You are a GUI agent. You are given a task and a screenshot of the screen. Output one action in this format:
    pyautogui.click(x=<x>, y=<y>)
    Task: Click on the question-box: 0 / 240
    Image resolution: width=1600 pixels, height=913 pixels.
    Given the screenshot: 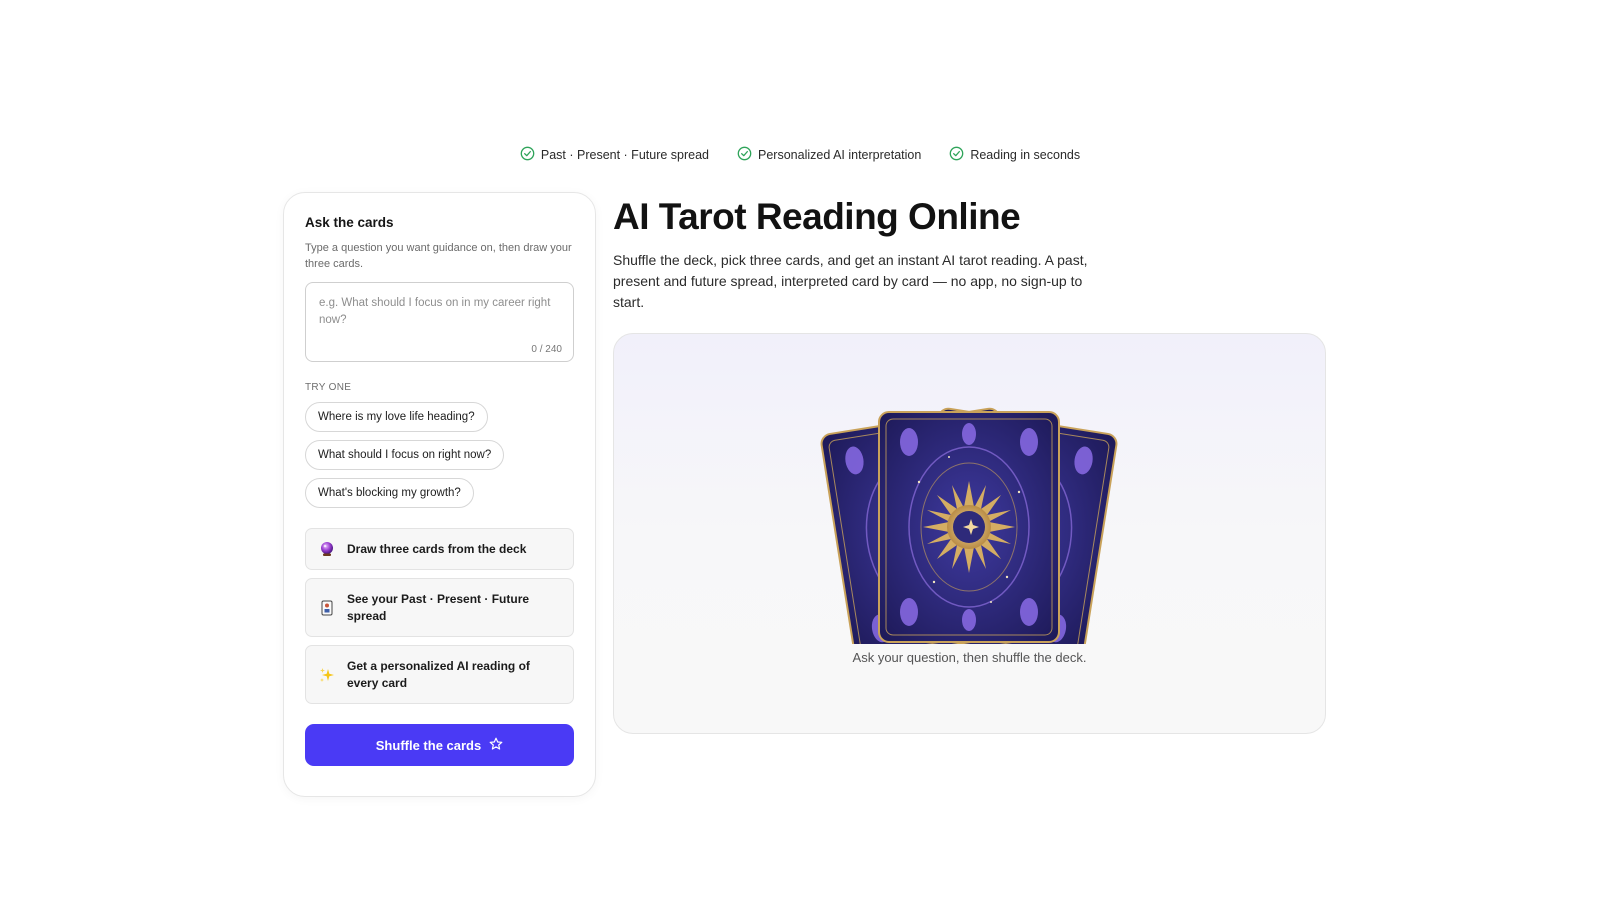 What is the action you would take?
    pyautogui.click(x=439, y=322)
    